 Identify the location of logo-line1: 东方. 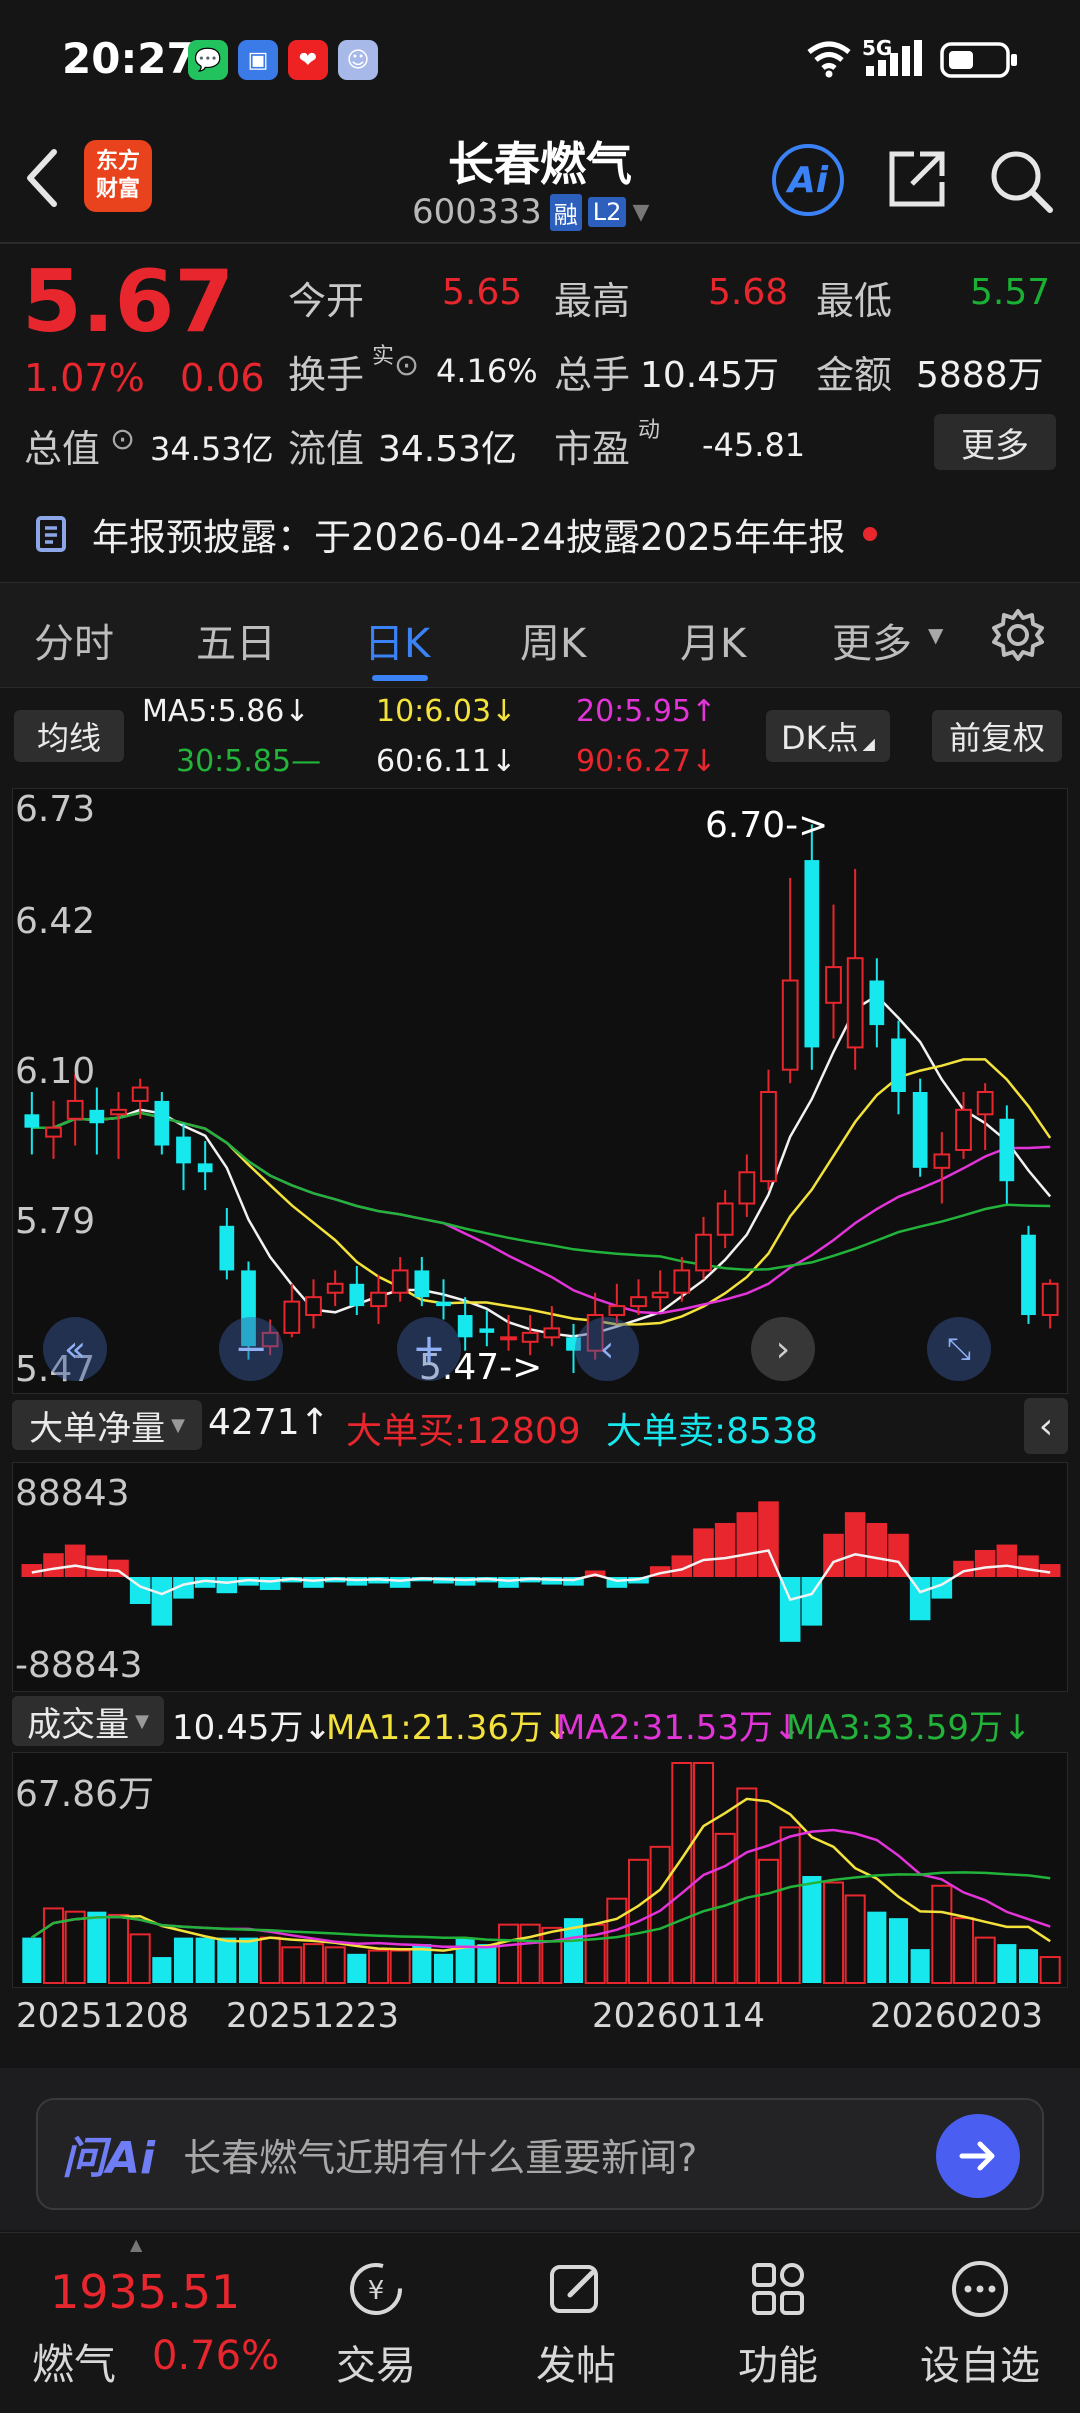
(117, 161).